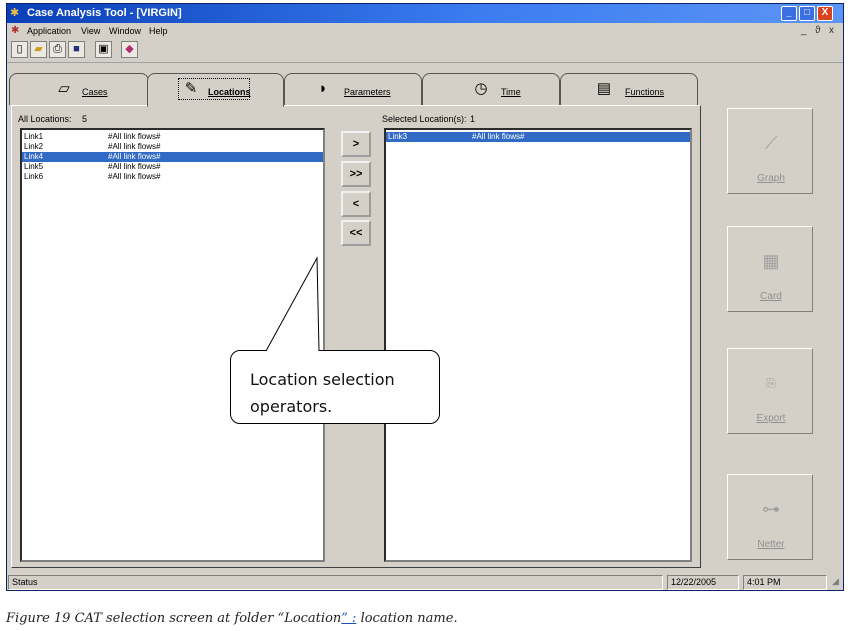 The height and width of the screenshot is (631, 852). What do you see at coordinates (491, 89) in the screenshot?
I see `tab-time: ◷ Time` at bounding box center [491, 89].